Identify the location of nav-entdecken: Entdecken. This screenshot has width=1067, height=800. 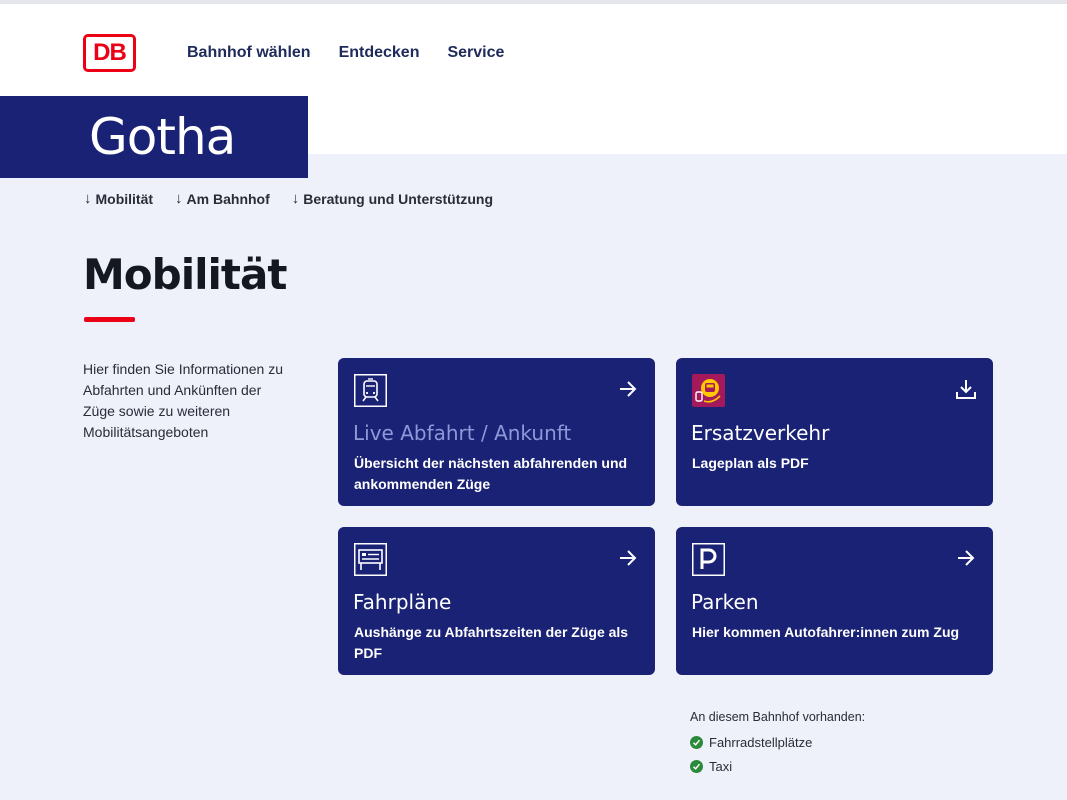
(379, 53).